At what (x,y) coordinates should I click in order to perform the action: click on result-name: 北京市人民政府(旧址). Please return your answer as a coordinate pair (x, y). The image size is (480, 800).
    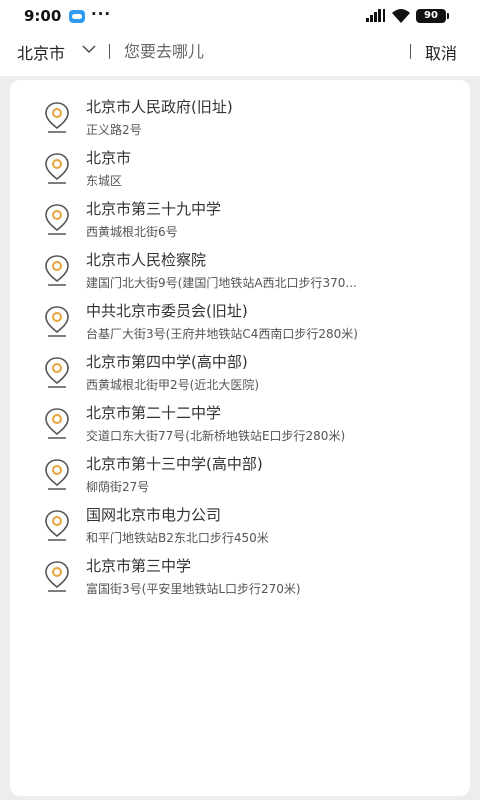
    Looking at the image, I should click on (159, 107).